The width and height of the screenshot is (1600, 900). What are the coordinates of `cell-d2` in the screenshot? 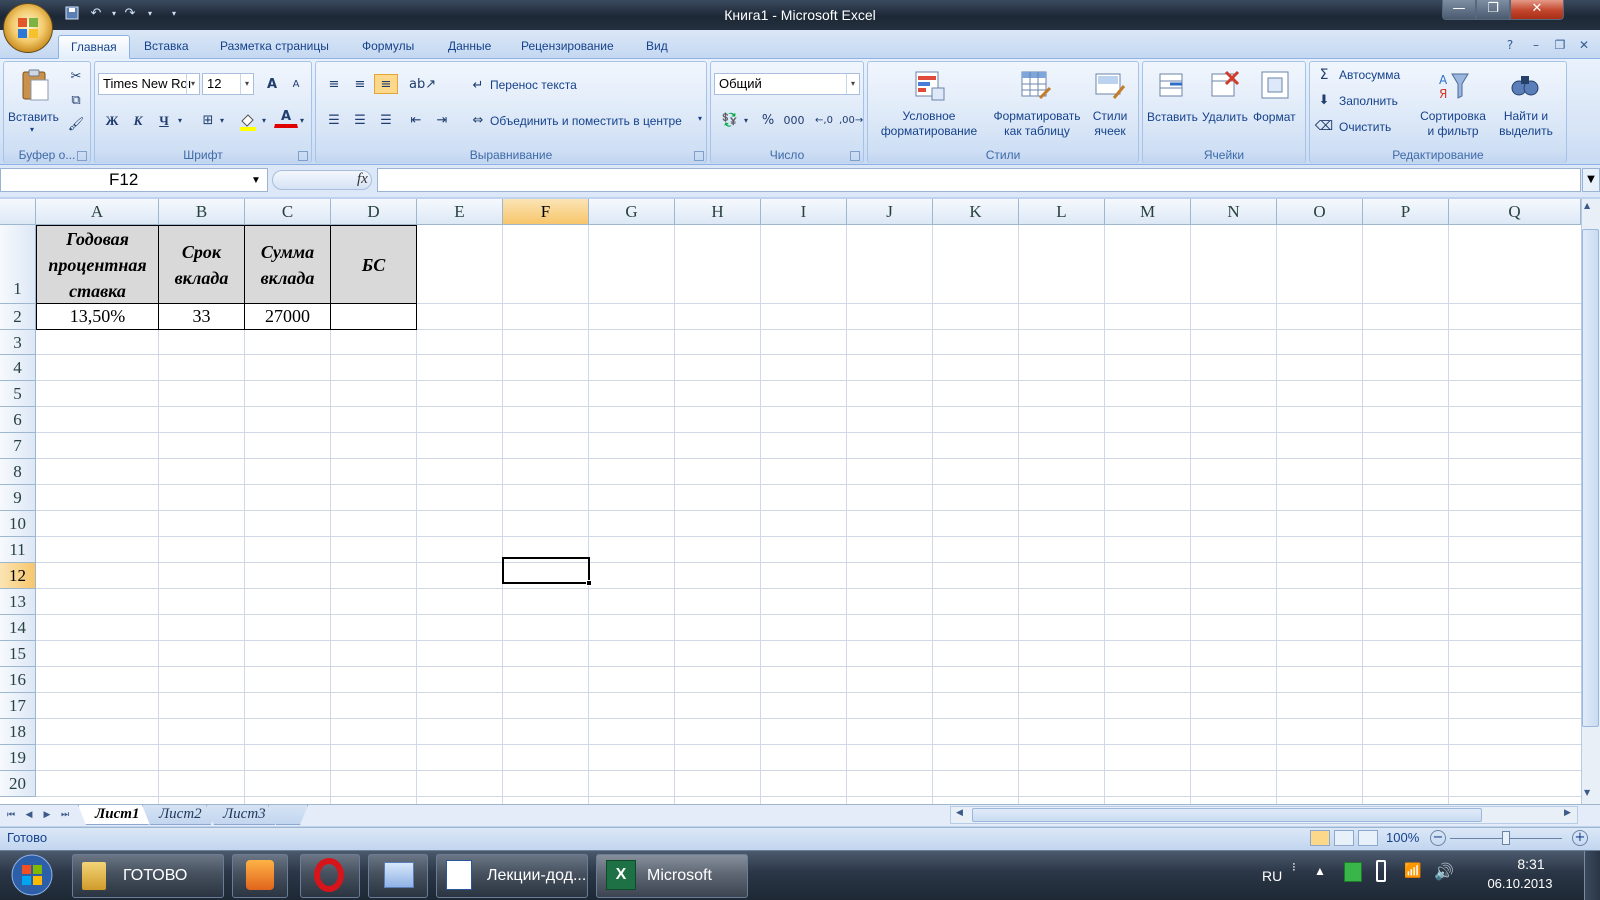 It's located at (373, 316).